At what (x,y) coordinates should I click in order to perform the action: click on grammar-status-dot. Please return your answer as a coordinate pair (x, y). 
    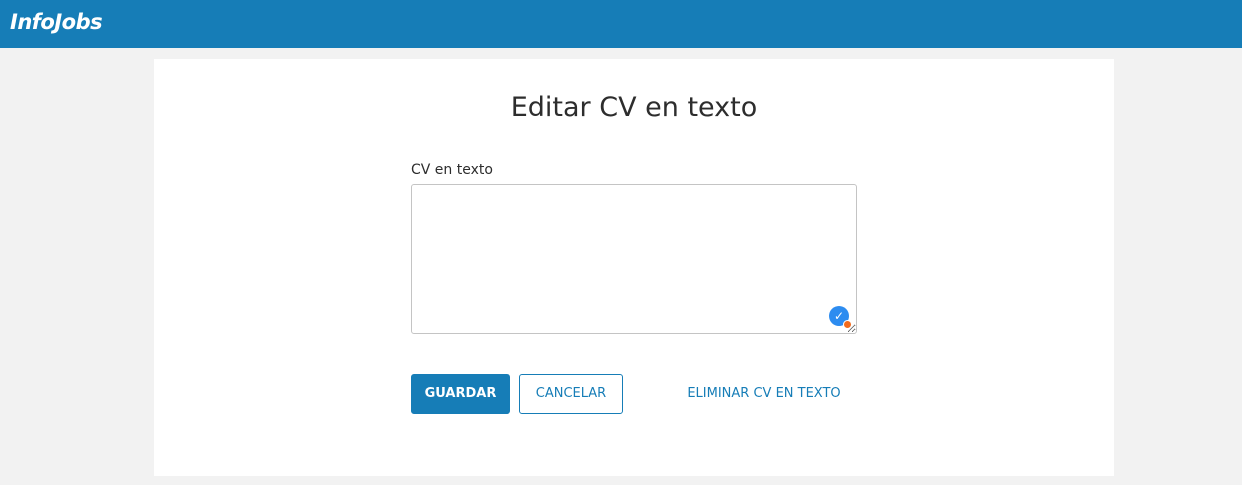
    Looking at the image, I should click on (847, 324).